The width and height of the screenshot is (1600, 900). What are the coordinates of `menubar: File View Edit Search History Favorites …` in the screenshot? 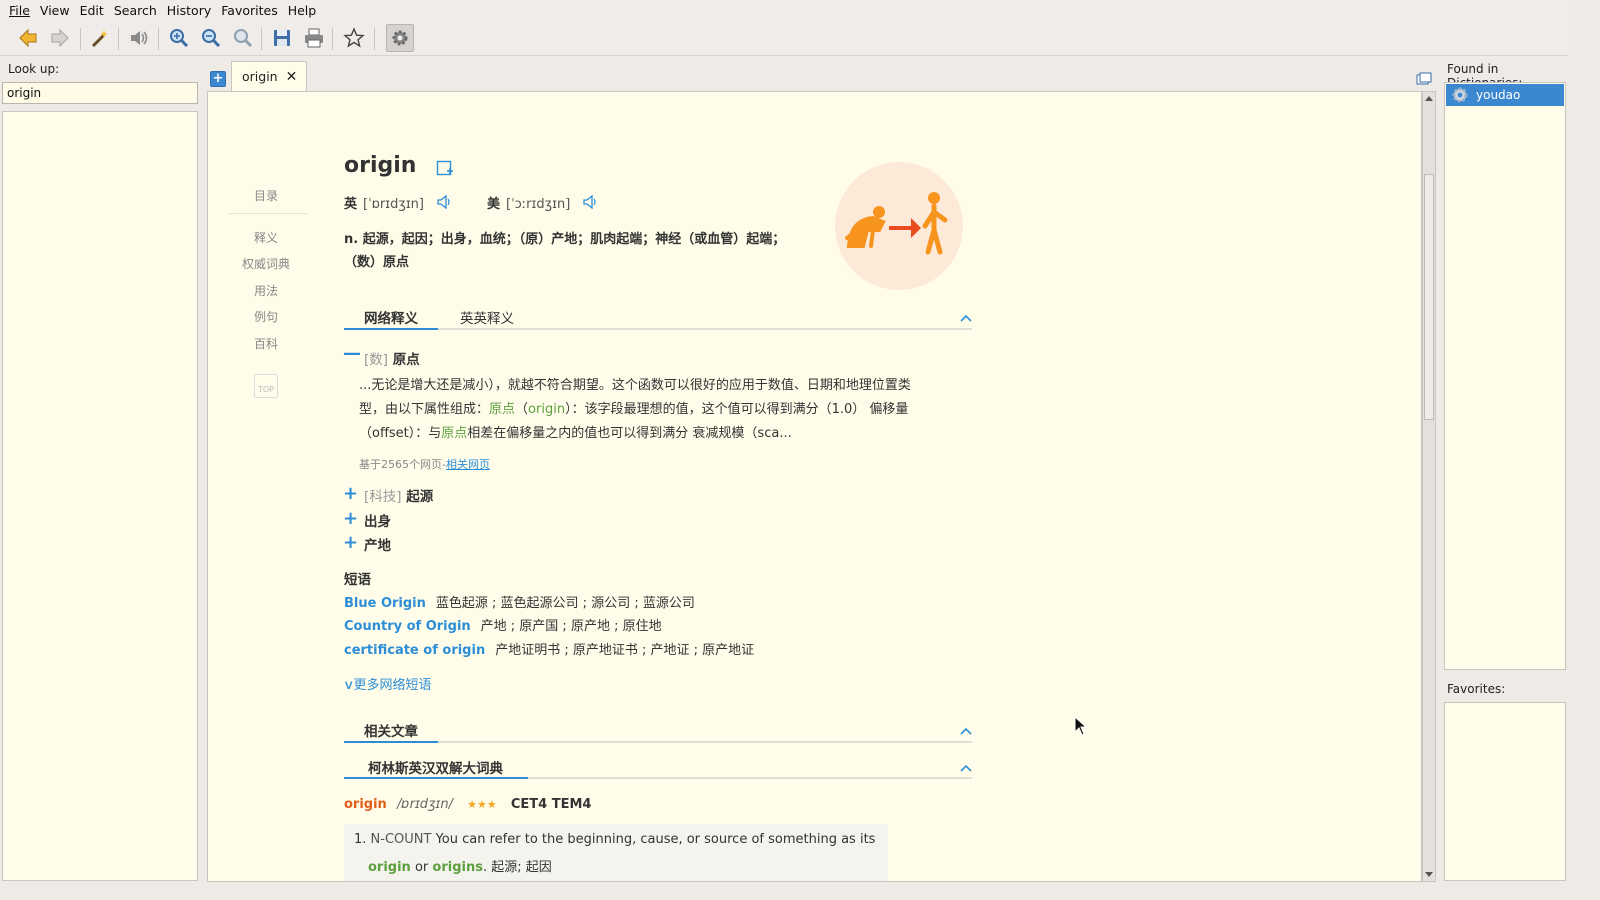 It's located at (784, 10).